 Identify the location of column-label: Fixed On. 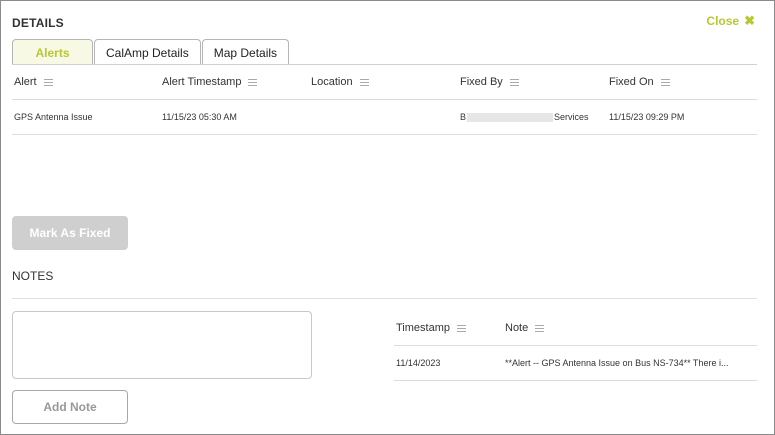
(631, 82).